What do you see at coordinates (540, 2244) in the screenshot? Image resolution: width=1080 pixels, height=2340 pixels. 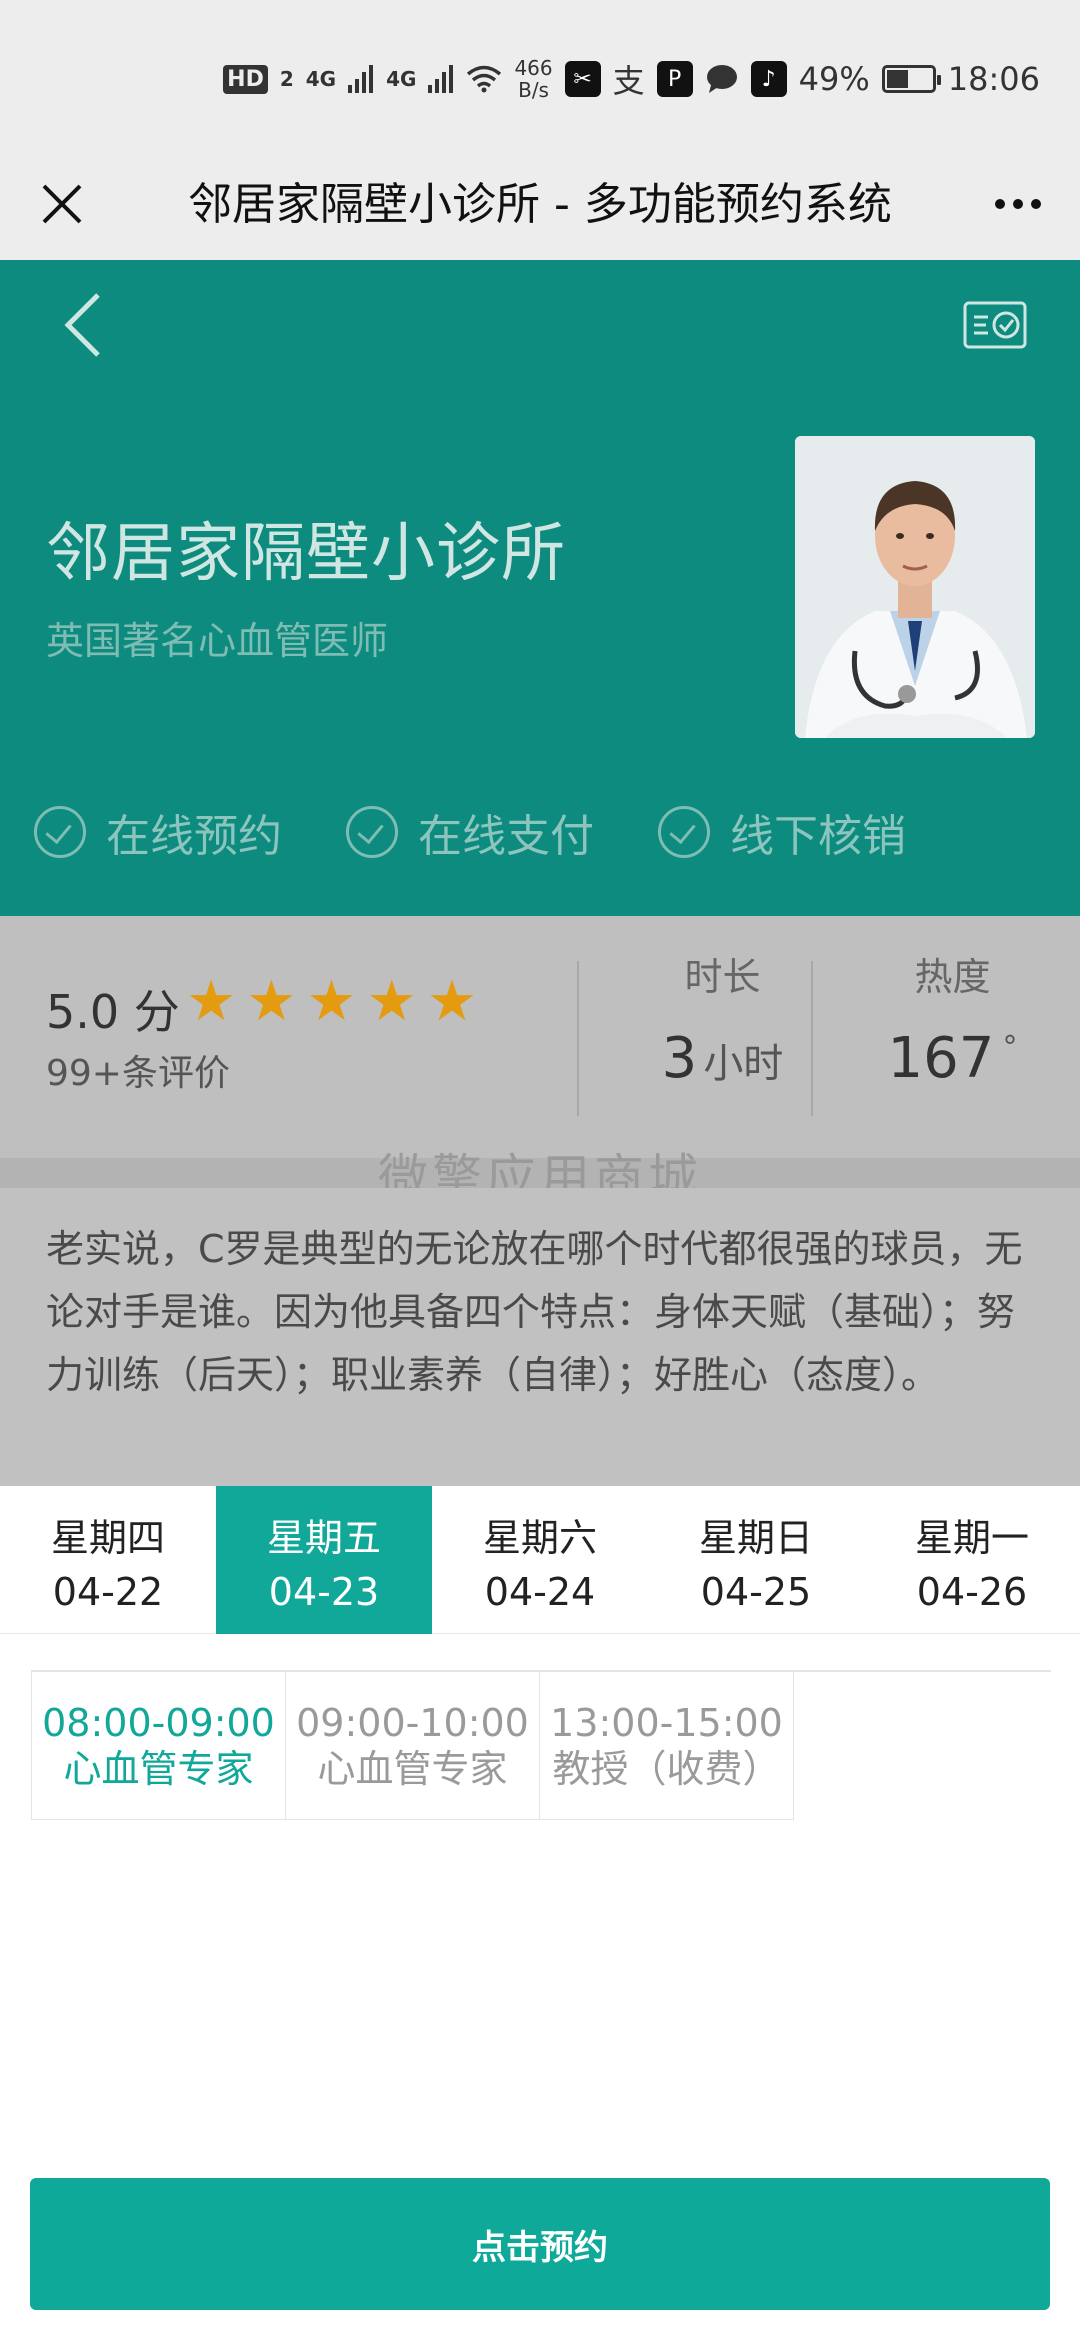 I see `book-button: 点击预约` at bounding box center [540, 2244].